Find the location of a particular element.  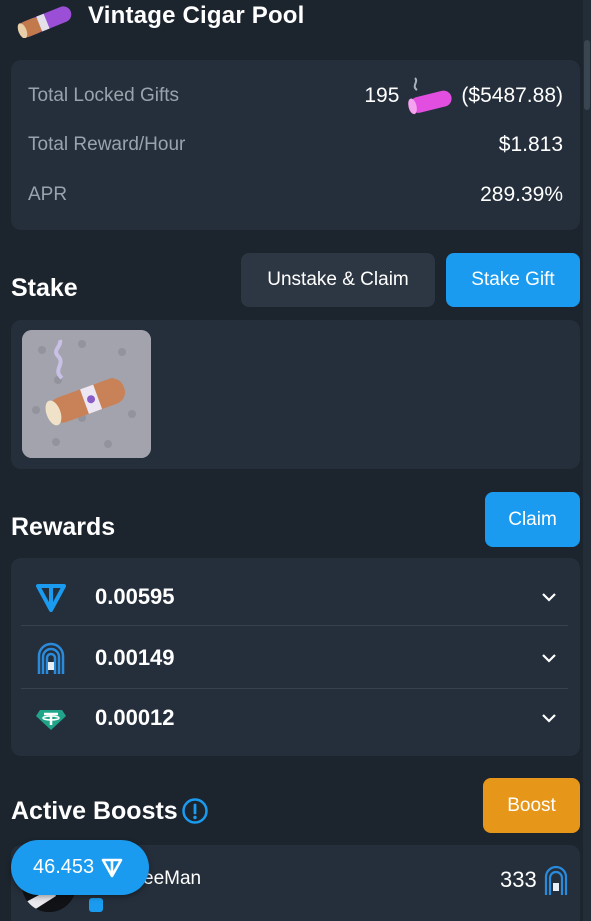

reward-amount: 0.00149 is located at coordinates (135, 657).